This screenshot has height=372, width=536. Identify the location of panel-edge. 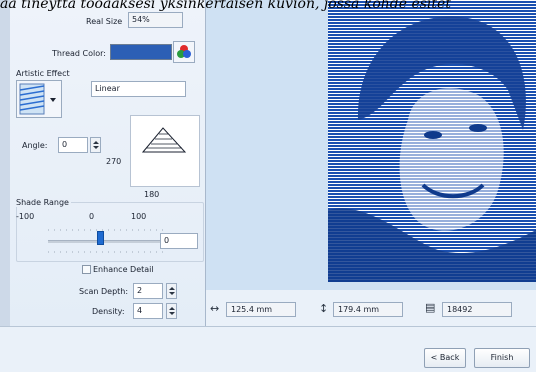
(5, 163).